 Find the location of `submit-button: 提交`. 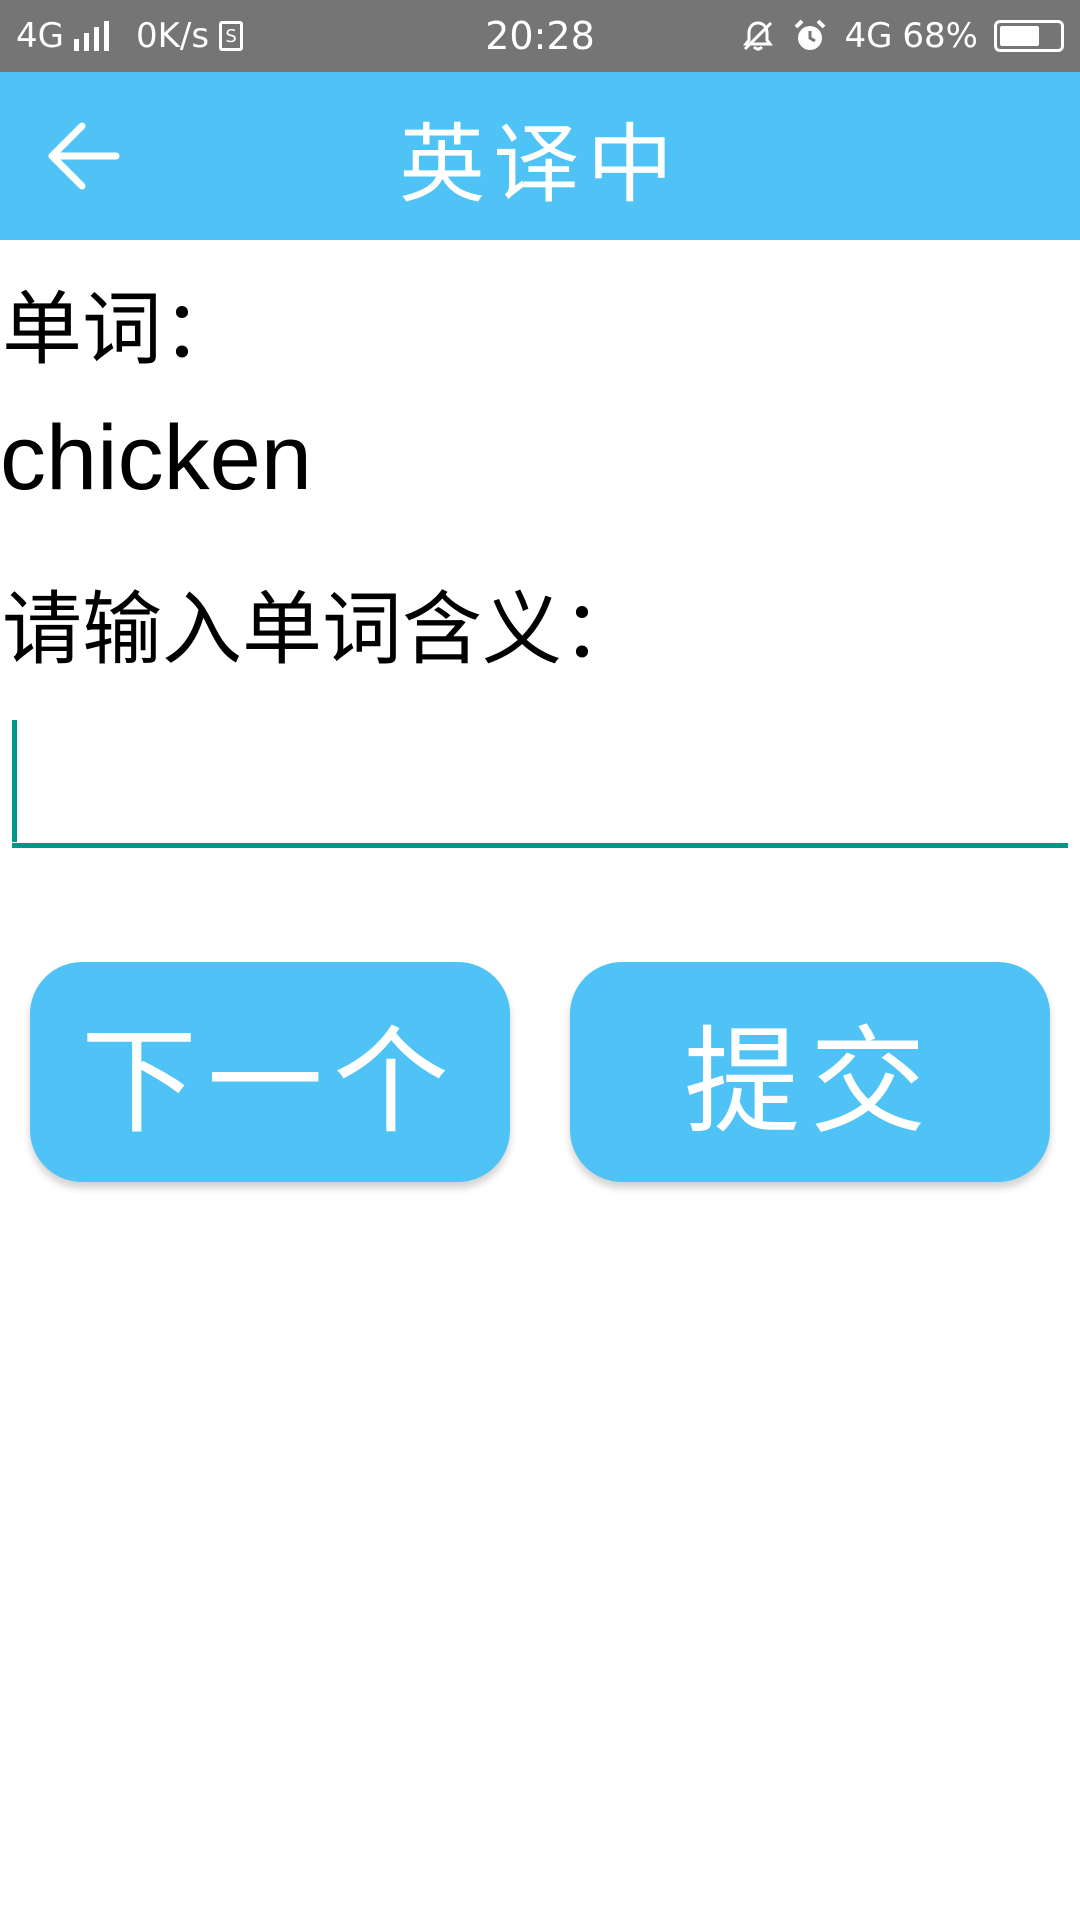

submit-button: 提交 is located at coordinates (810, 1072).